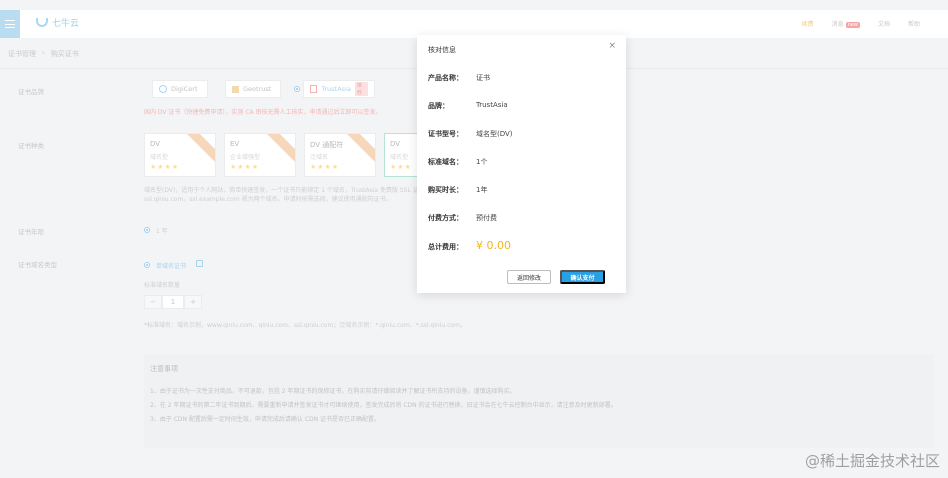 The width and height of the screenshot is (948, 478). Describe the element at coordinates (162, 231) in the screenshot. I see `duration-value: 1 年` at that location.